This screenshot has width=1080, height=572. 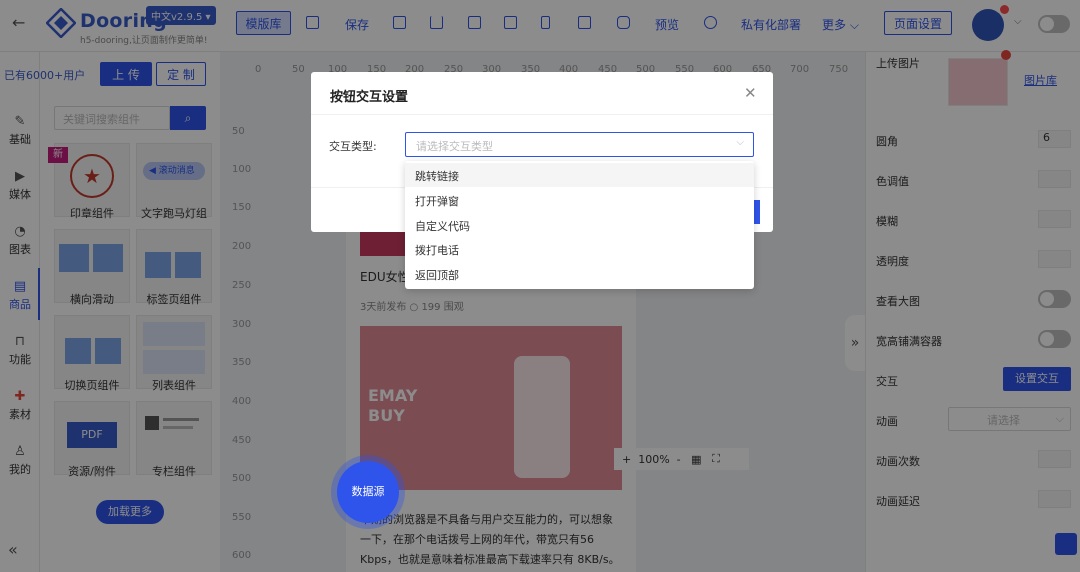 I want to click on data-source-button: 数据源, so click(x=368, y=492).